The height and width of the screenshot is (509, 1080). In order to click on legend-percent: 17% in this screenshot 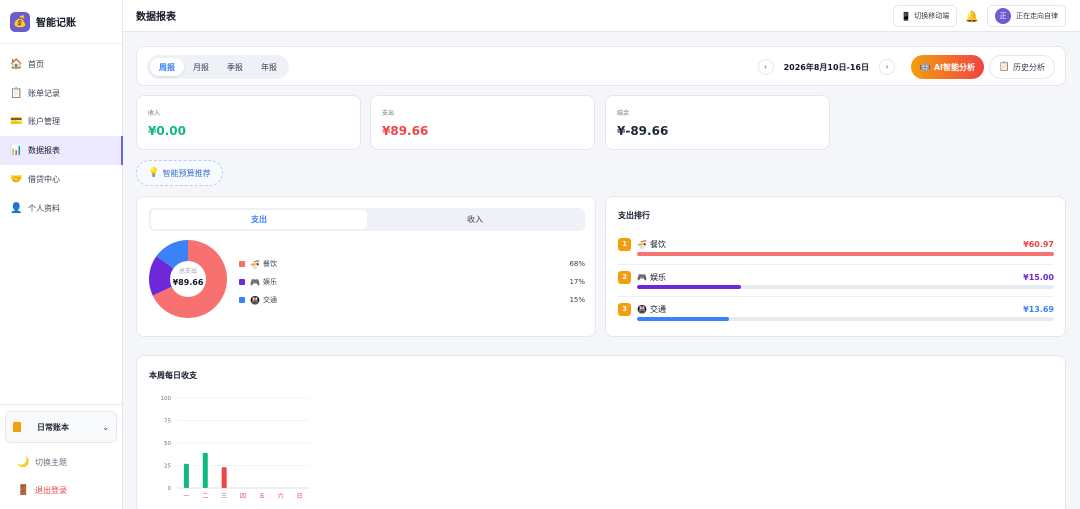, I will do `click(577, 282)`.